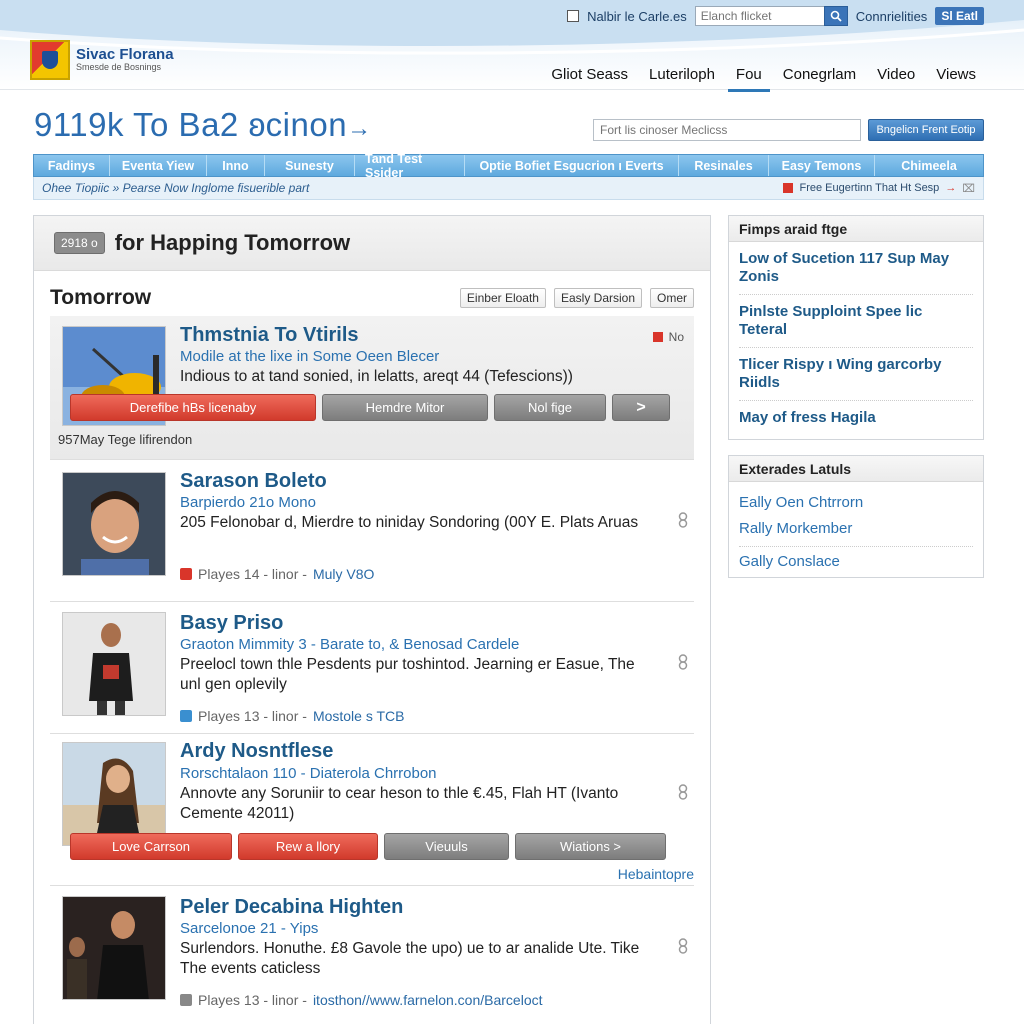  Describe the element at coordinates (119, 67) in the screenshot. I see `logo-subtitle: Smesde de Bosnings` at that location.